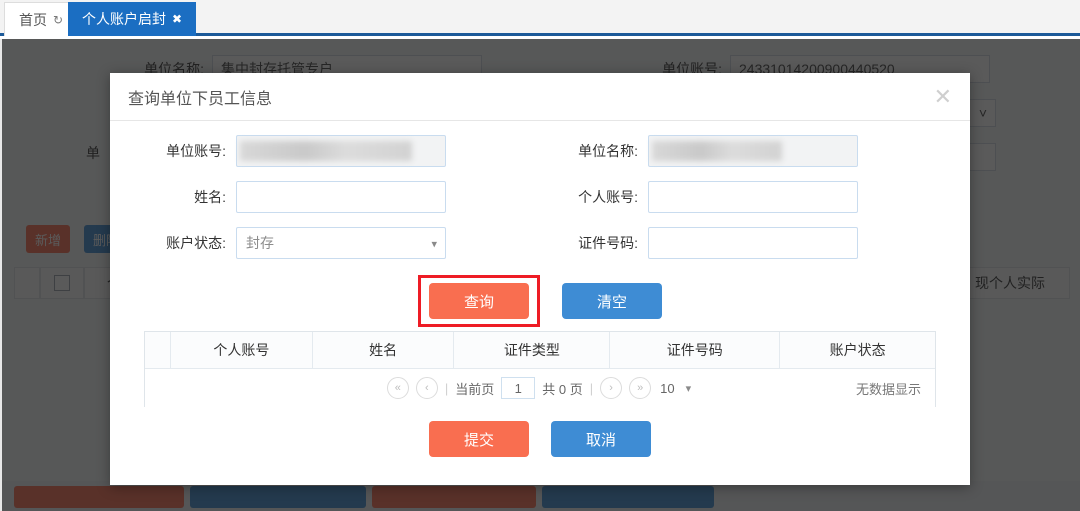 The height and width of the screenshot is (511, 1080). What do you see at coordinates (177, 19) in the screenshot?
I see `close-icon: ✖` at bounding box center [177, 19].